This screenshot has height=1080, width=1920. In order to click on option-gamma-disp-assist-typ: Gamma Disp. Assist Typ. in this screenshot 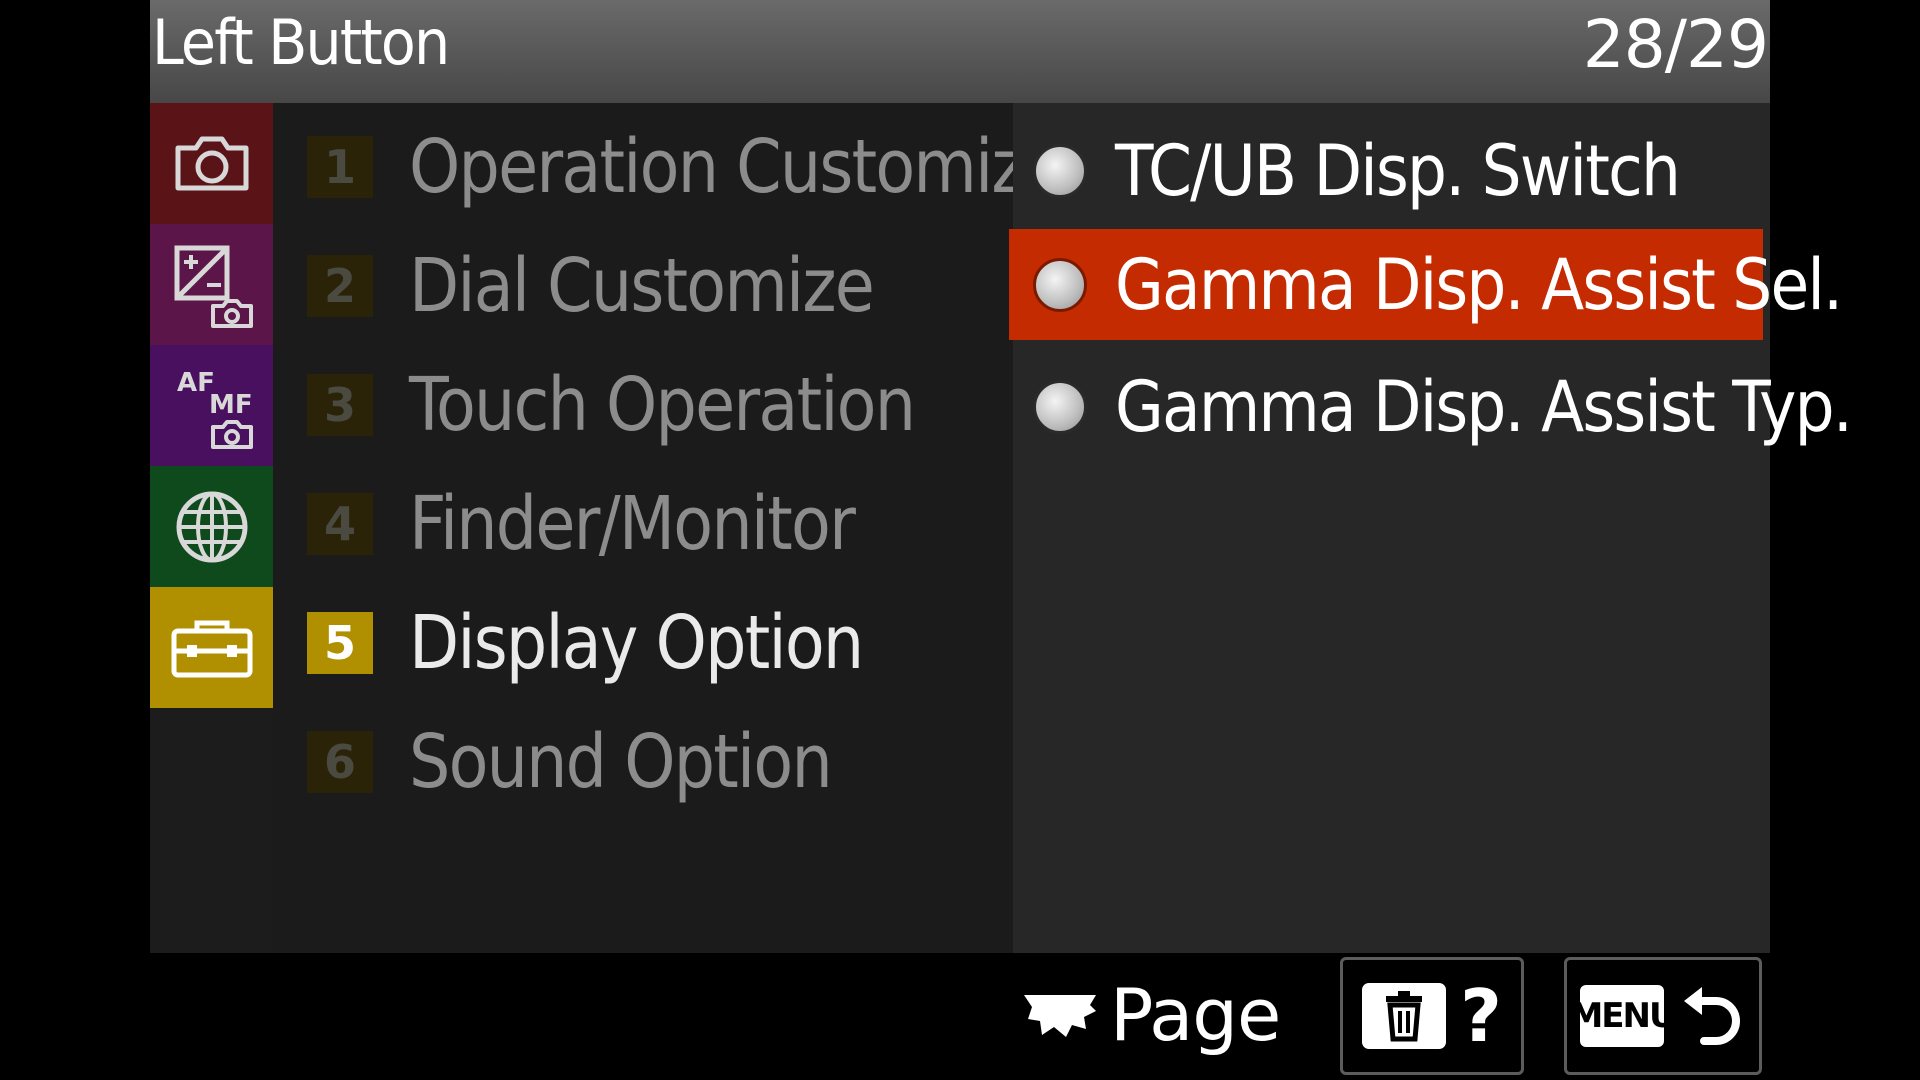, I will do `click(1433, 406)`.